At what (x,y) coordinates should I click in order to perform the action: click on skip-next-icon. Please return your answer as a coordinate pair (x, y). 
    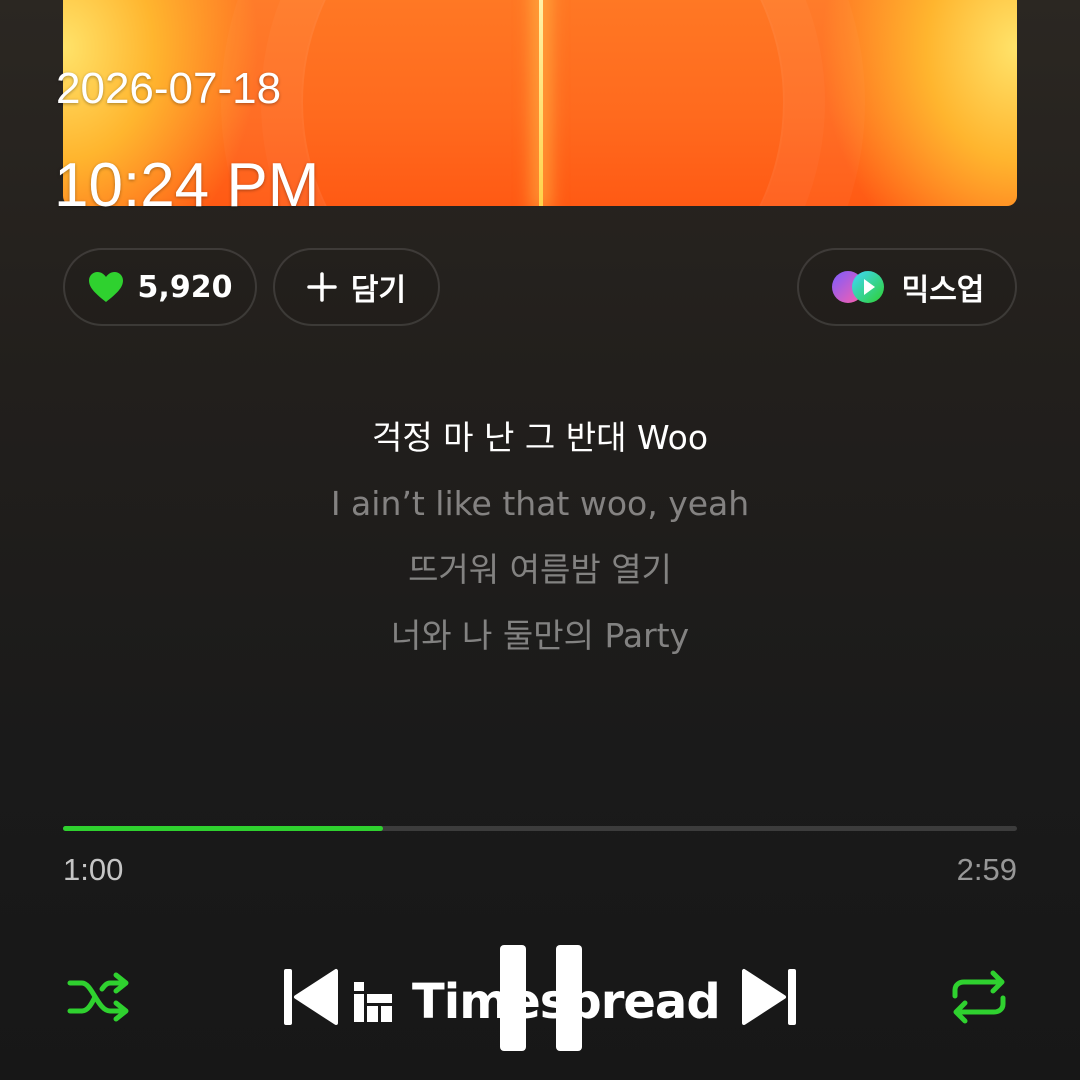
    Looking at the image, I should click on (769, 997).